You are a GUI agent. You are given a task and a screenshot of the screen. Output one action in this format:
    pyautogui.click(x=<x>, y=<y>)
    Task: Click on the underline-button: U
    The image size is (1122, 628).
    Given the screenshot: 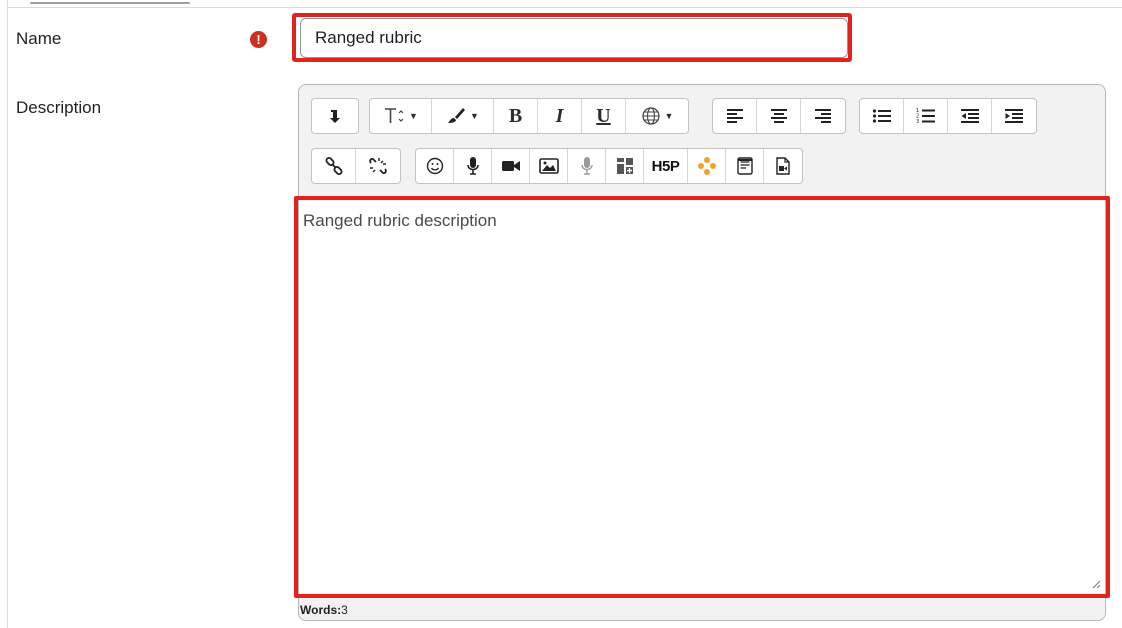 What is the action you would take?
    pyautogui.click(x=604, y=116)
    